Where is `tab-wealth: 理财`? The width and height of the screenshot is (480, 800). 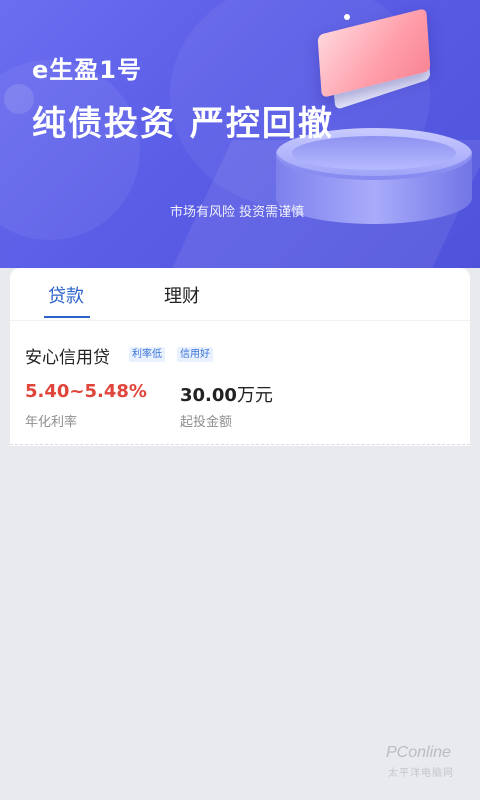 tab-wealth: 理财 is located at coordinates (182, 295).